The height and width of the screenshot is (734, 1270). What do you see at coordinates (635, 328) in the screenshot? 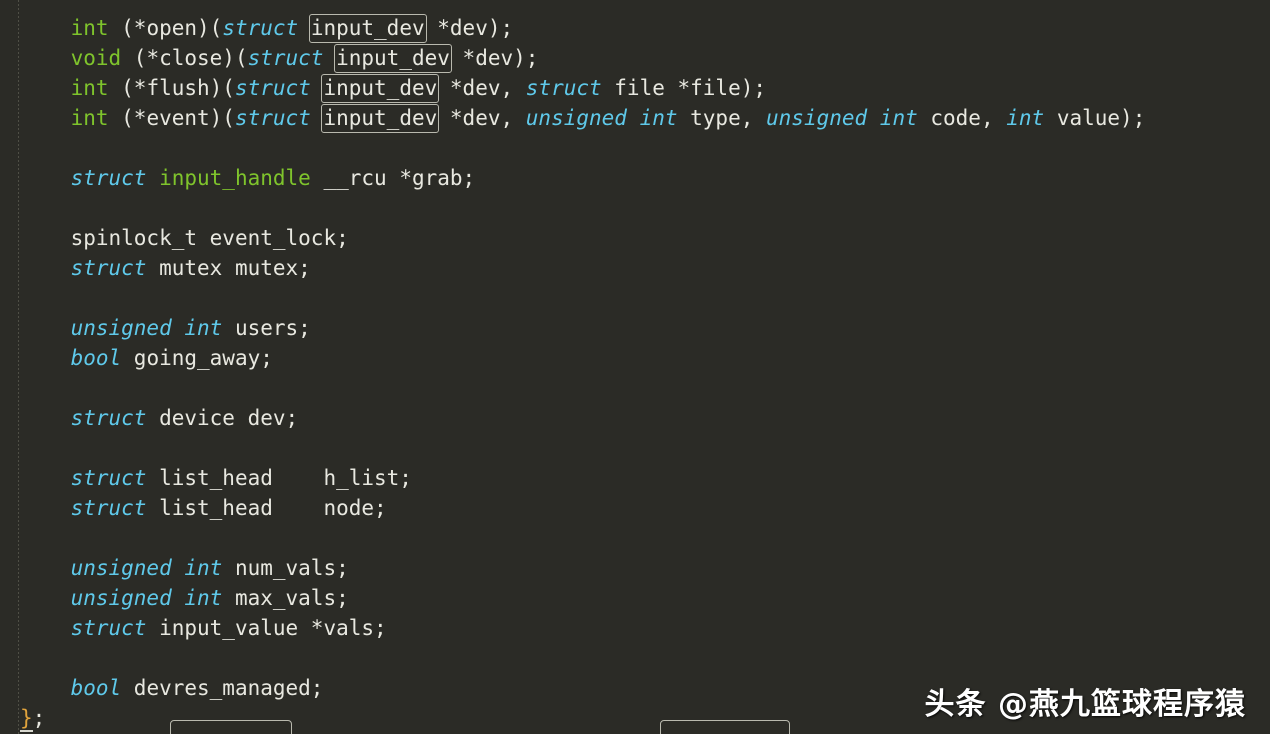
I see `code-line: unsigned int users;` at bounding box center [635, 328].